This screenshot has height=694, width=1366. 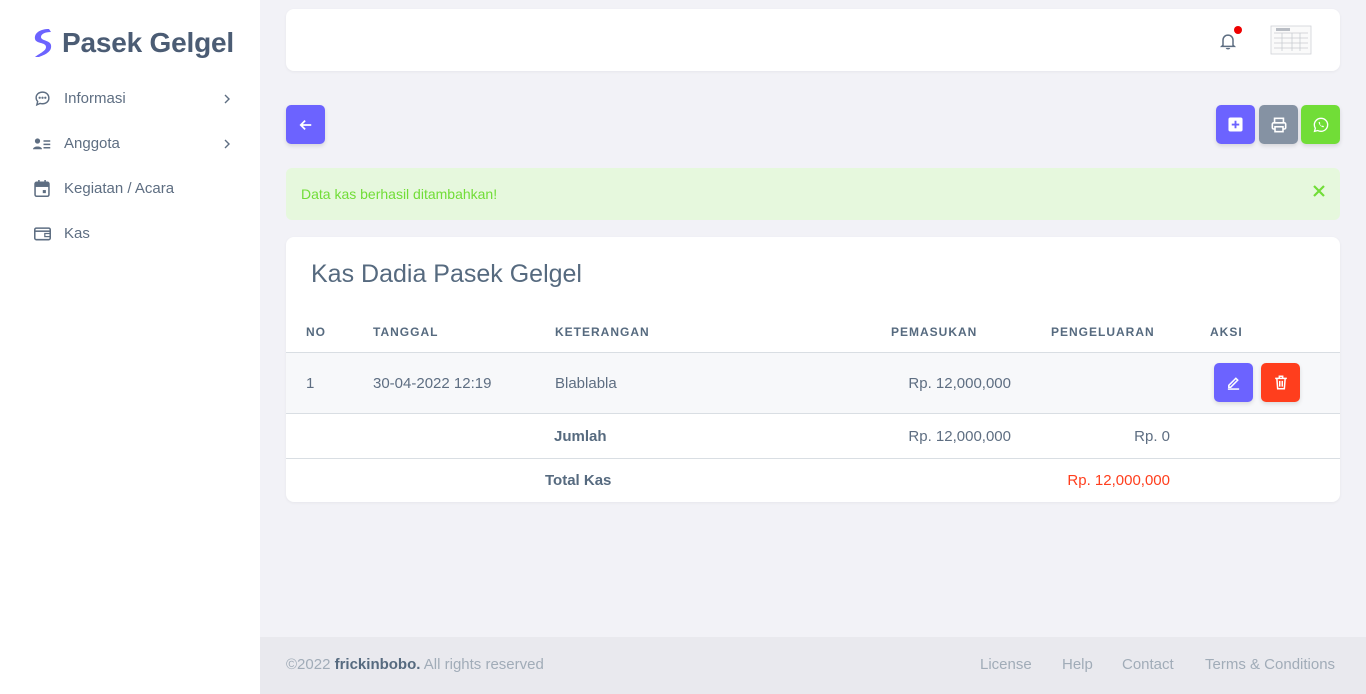 What do you see at coordinates (316, 332) in the screenshot?
I see `column-header-no: NO` at bounding box center [316, 332].